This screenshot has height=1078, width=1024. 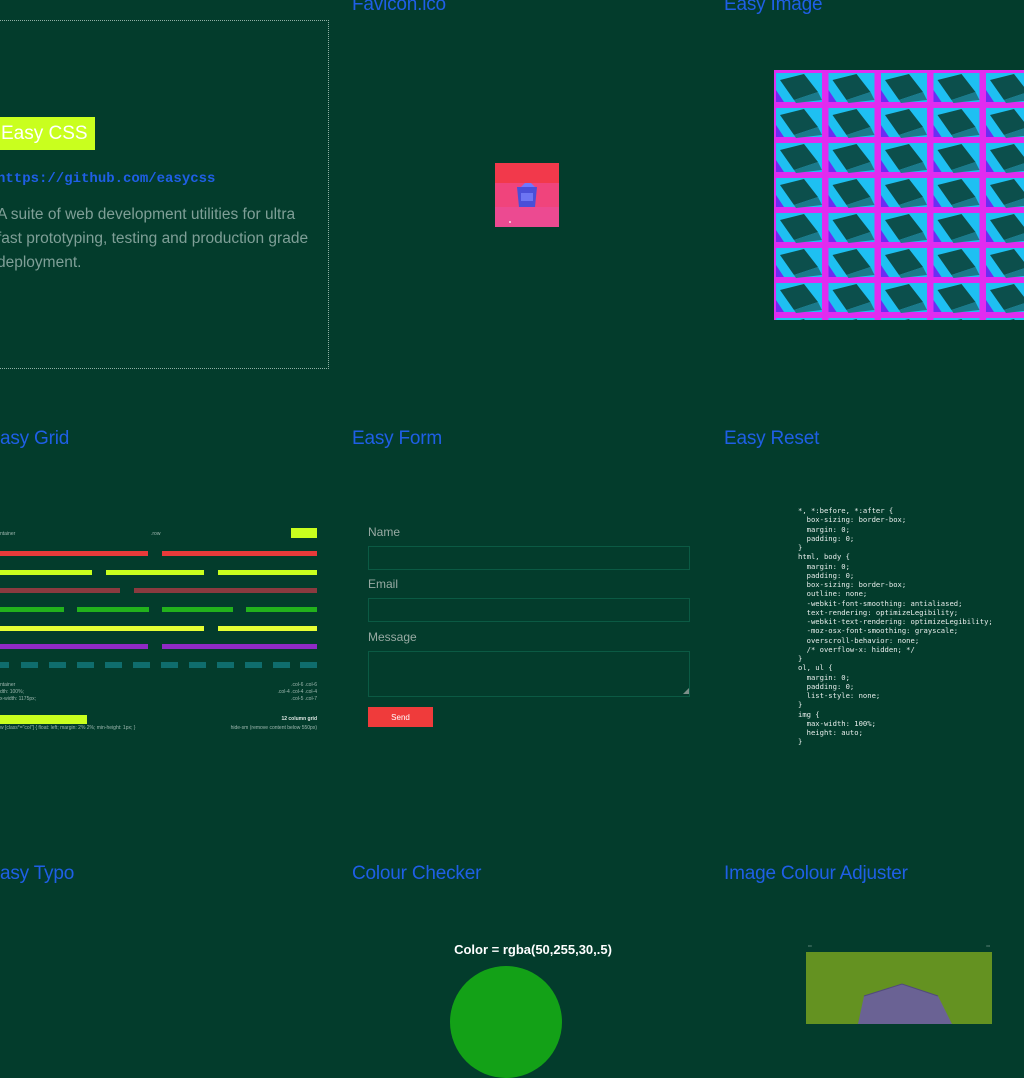 I want to click on easy-css-badge: Easy CSS, so click(x=47, y=133).